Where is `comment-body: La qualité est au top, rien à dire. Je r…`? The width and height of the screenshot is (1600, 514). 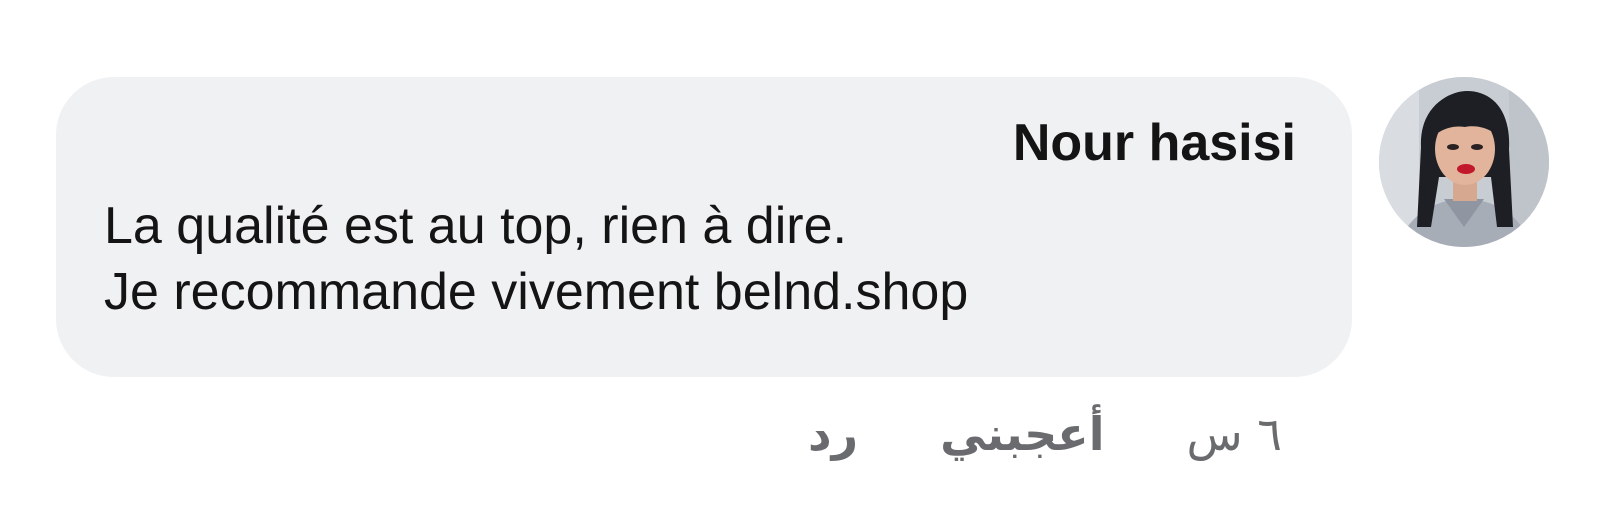
comment-body: La qualité est au top, rien à dire. Je r… is located at coordinates (536, 259).